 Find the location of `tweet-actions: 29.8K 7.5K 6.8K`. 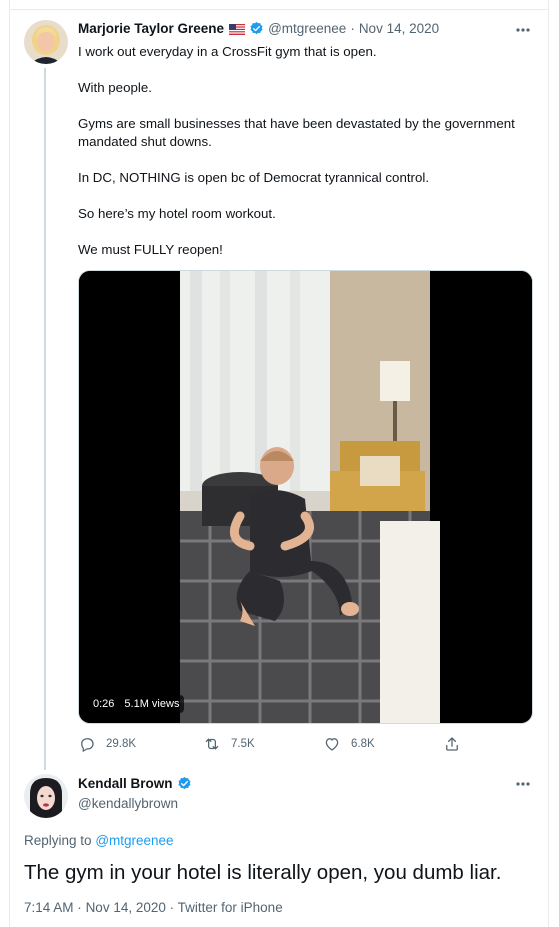

tweet-actions: 29.8K 7.5K 6.8K is located at coordinates (305, 745).